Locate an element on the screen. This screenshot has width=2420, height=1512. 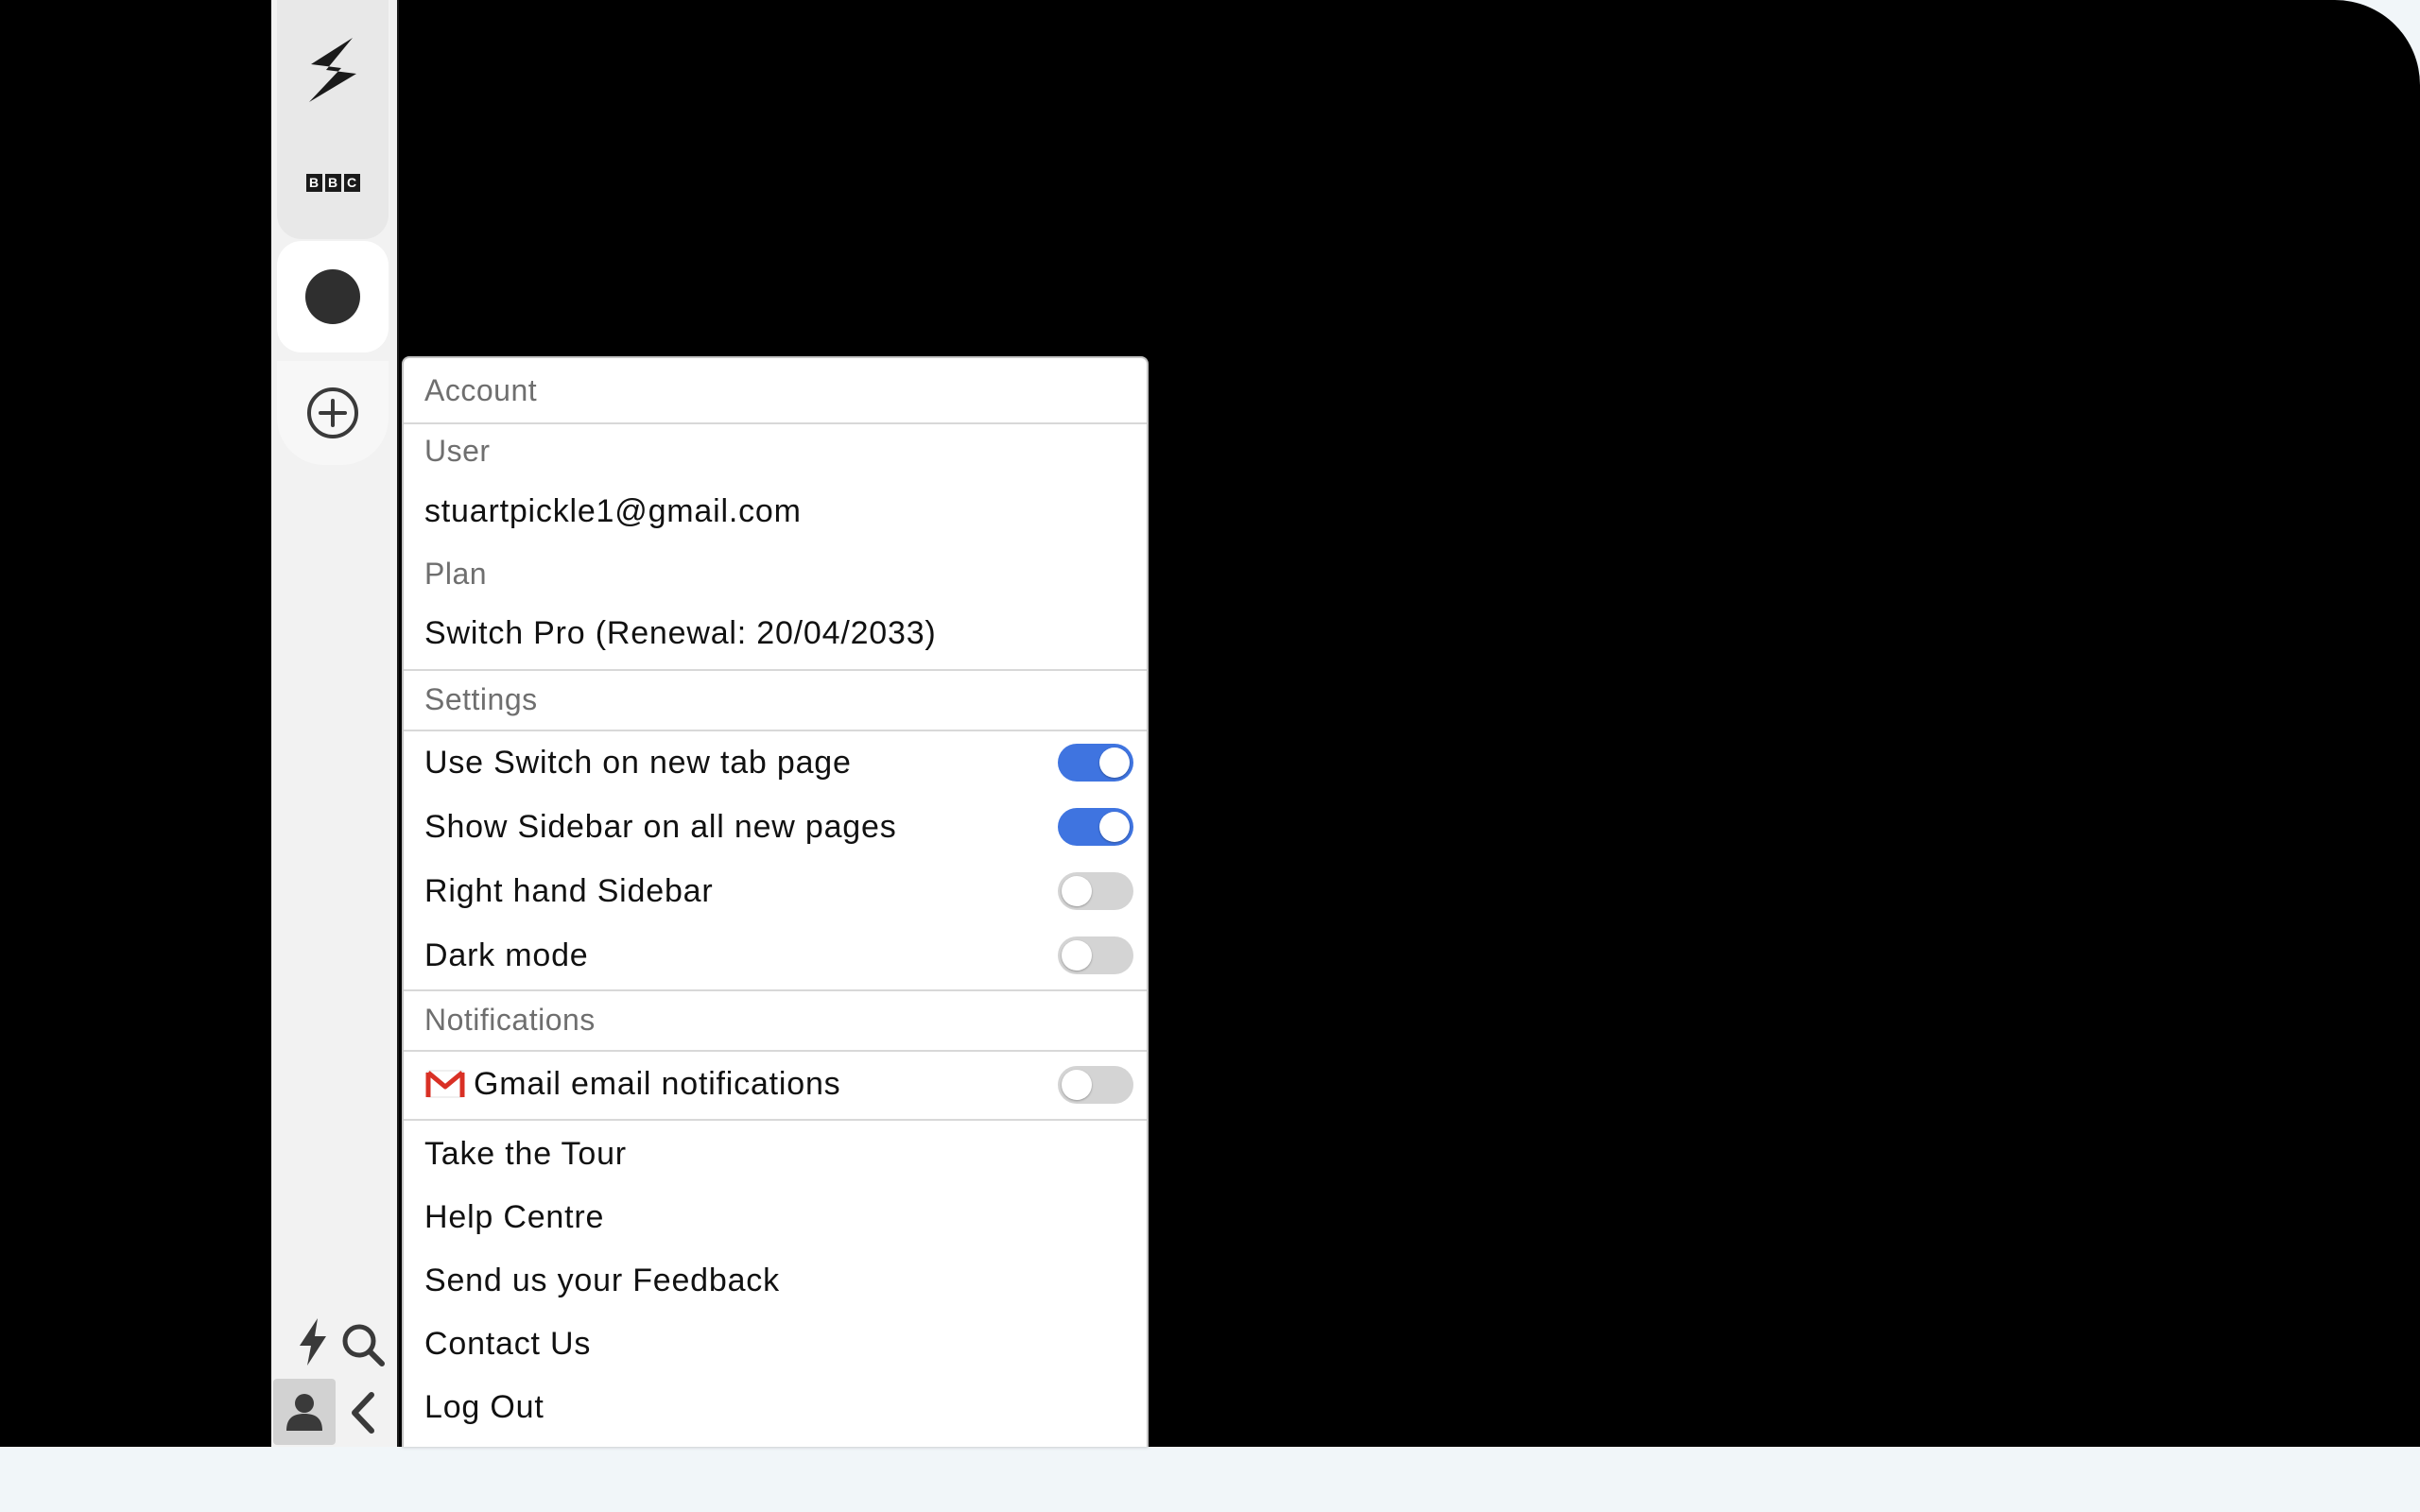
sidebar-app-switch is located at coordinates (333, 70).